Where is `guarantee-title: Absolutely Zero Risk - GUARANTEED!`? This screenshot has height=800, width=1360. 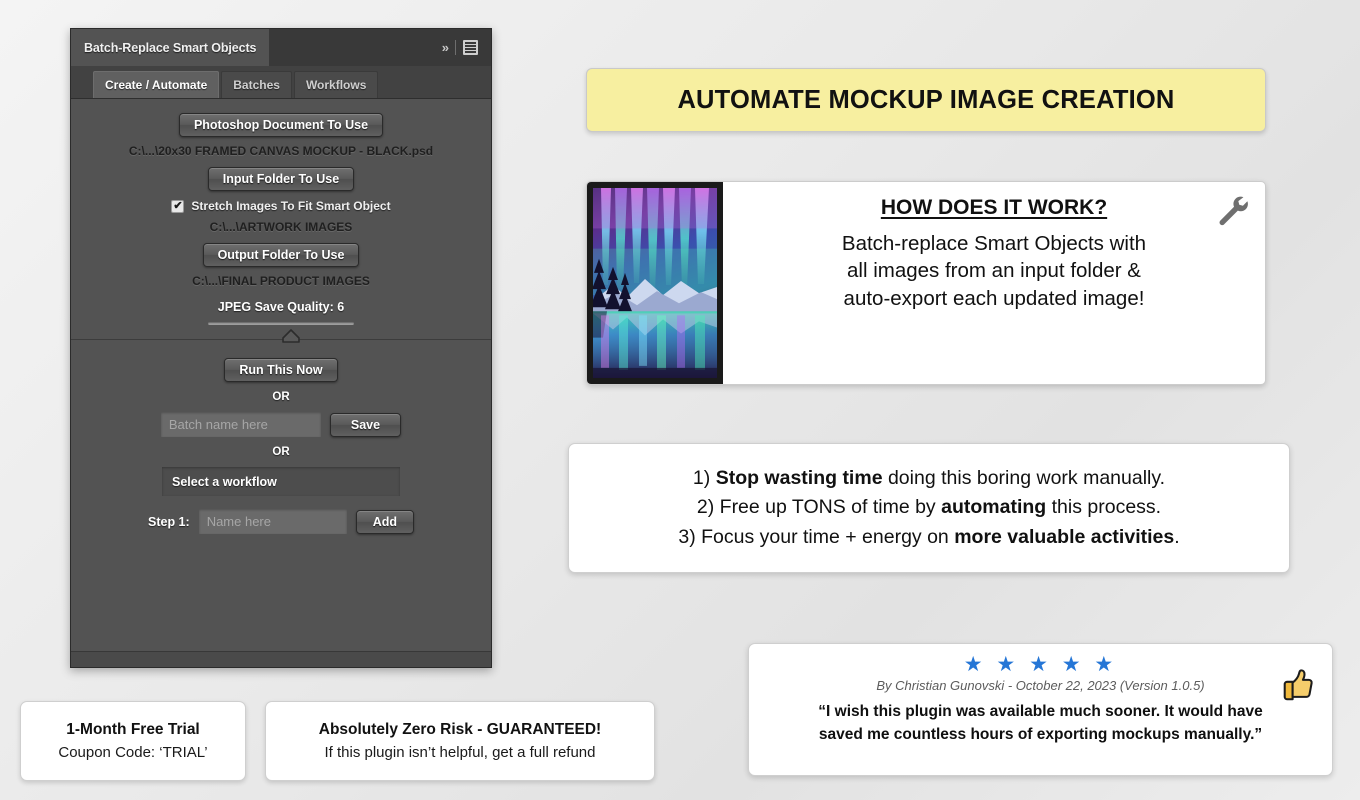
guarantee-title: Absolutely Zero Risk - GUARANTEED! is located at coordinates (460, 729).